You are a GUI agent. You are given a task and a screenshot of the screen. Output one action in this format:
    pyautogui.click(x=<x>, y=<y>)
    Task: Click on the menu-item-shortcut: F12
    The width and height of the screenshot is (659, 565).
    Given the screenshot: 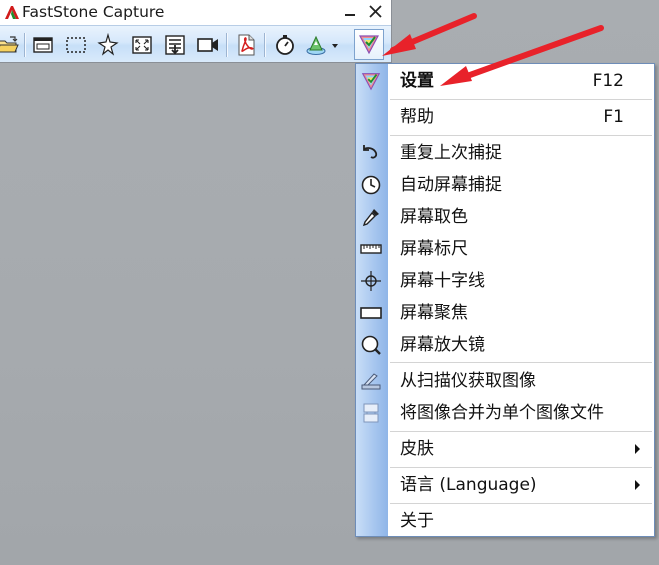 What is the action you would take?
    pyautogui.click(x=608, y=81)
    